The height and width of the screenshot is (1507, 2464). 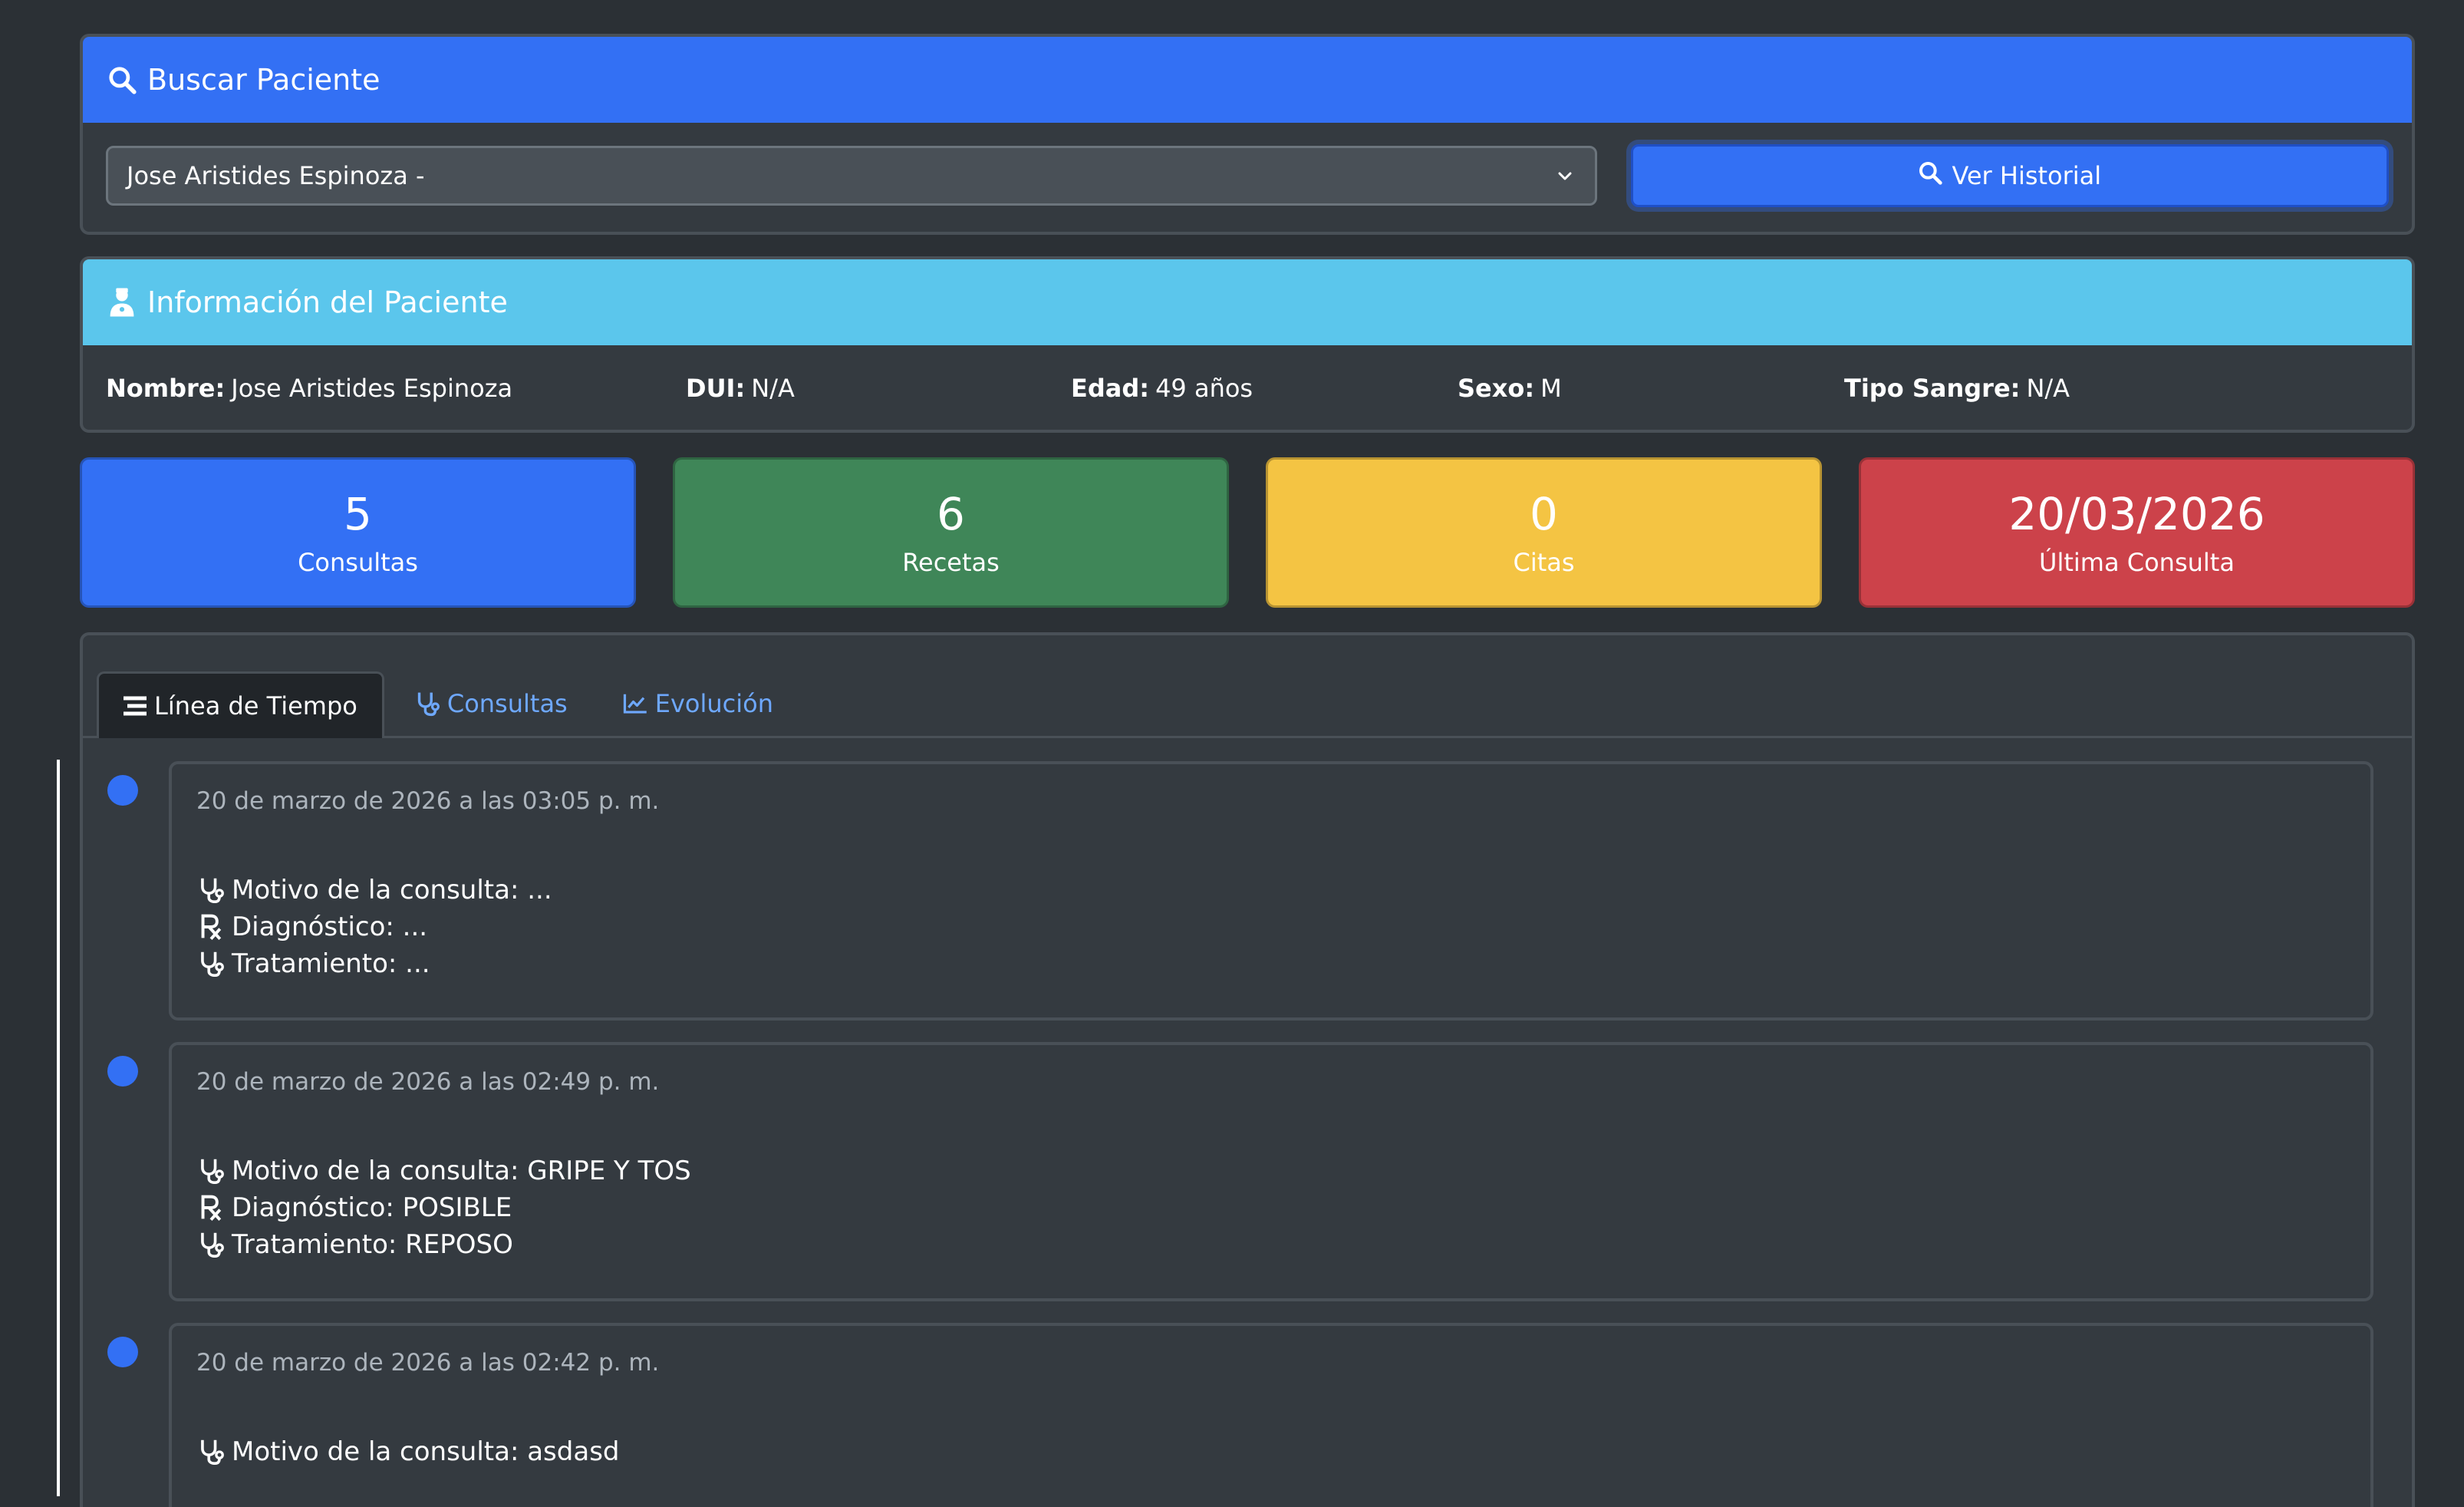 I want to click on stat-citas-value: 0, so click(x=1544, y=514).